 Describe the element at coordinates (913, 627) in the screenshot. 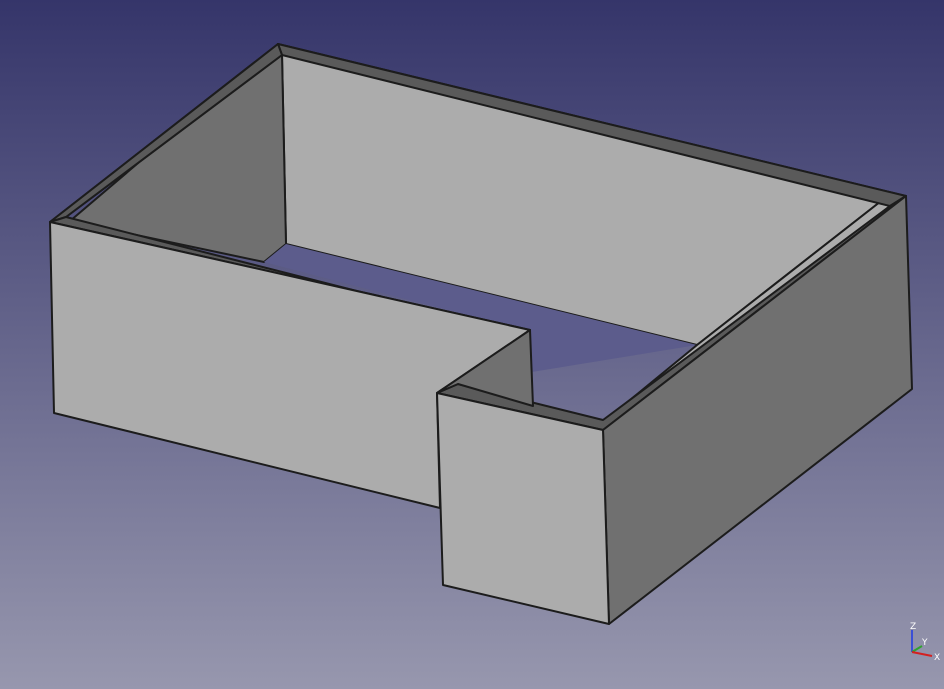

I see `z-axis-label: Z` at that location.